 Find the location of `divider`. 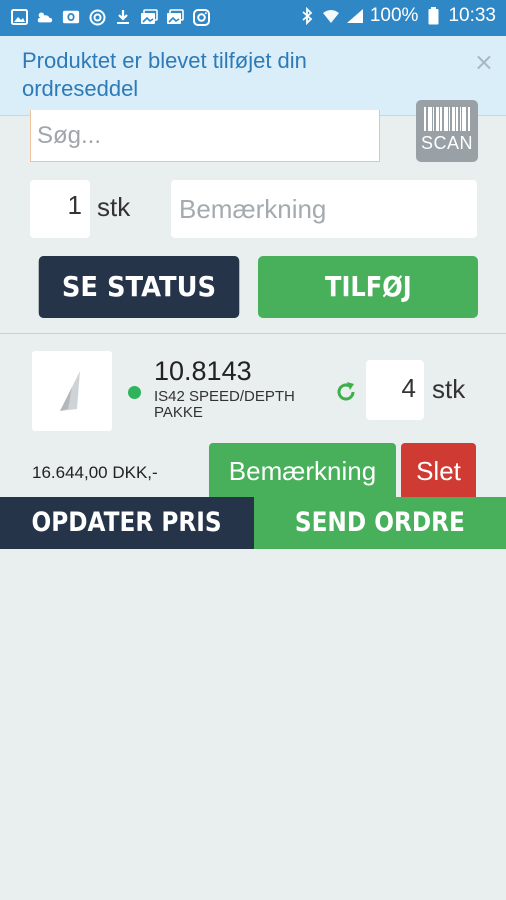

divider is located at coordinates (253, 333).